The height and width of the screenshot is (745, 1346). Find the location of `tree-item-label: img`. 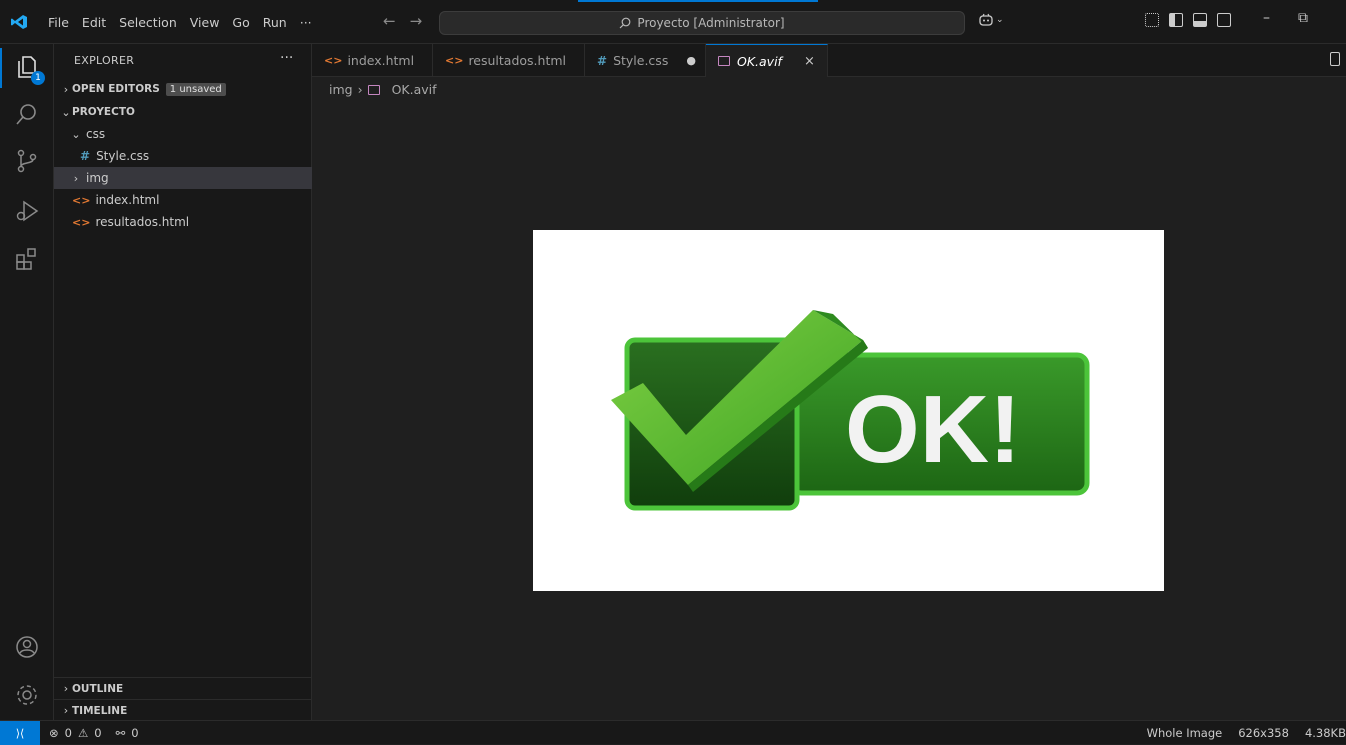

tree-item-label: img is located at coordinates (97, 178).